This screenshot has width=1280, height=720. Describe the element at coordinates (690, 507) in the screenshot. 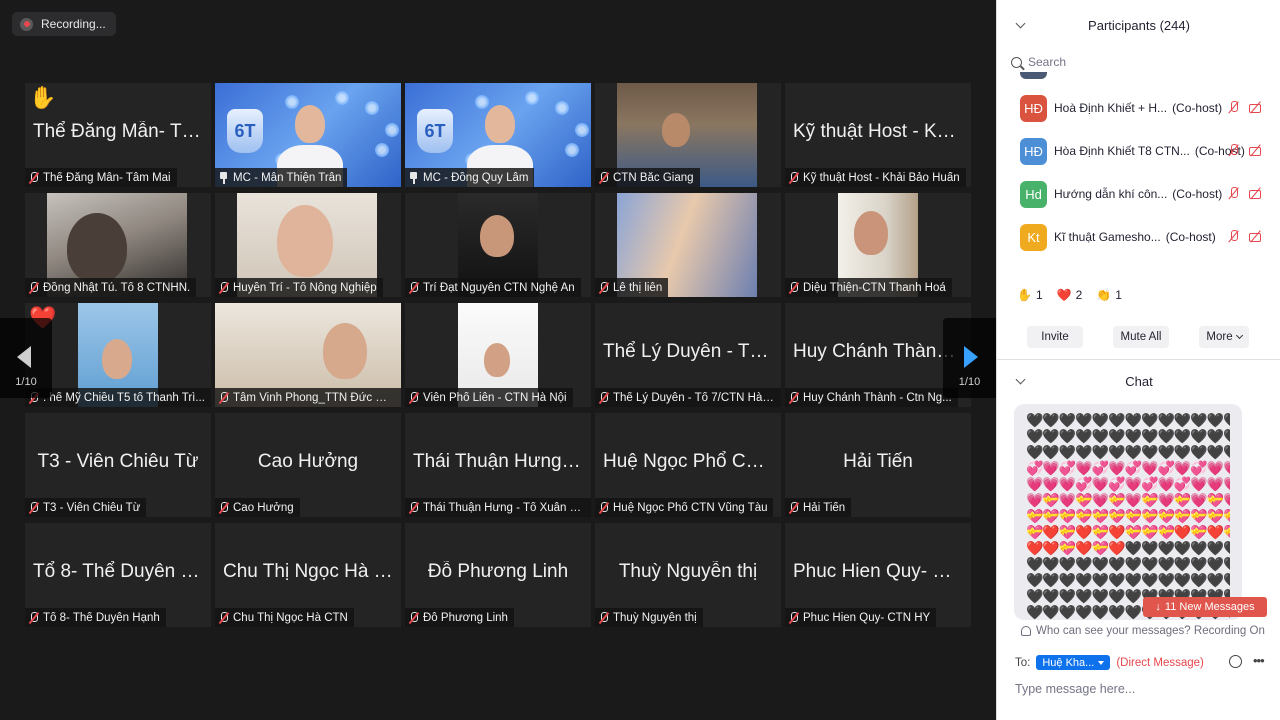

I see `participant-name: Huệ Ngọc Phổ CTN Vũng Tàu` at that location.